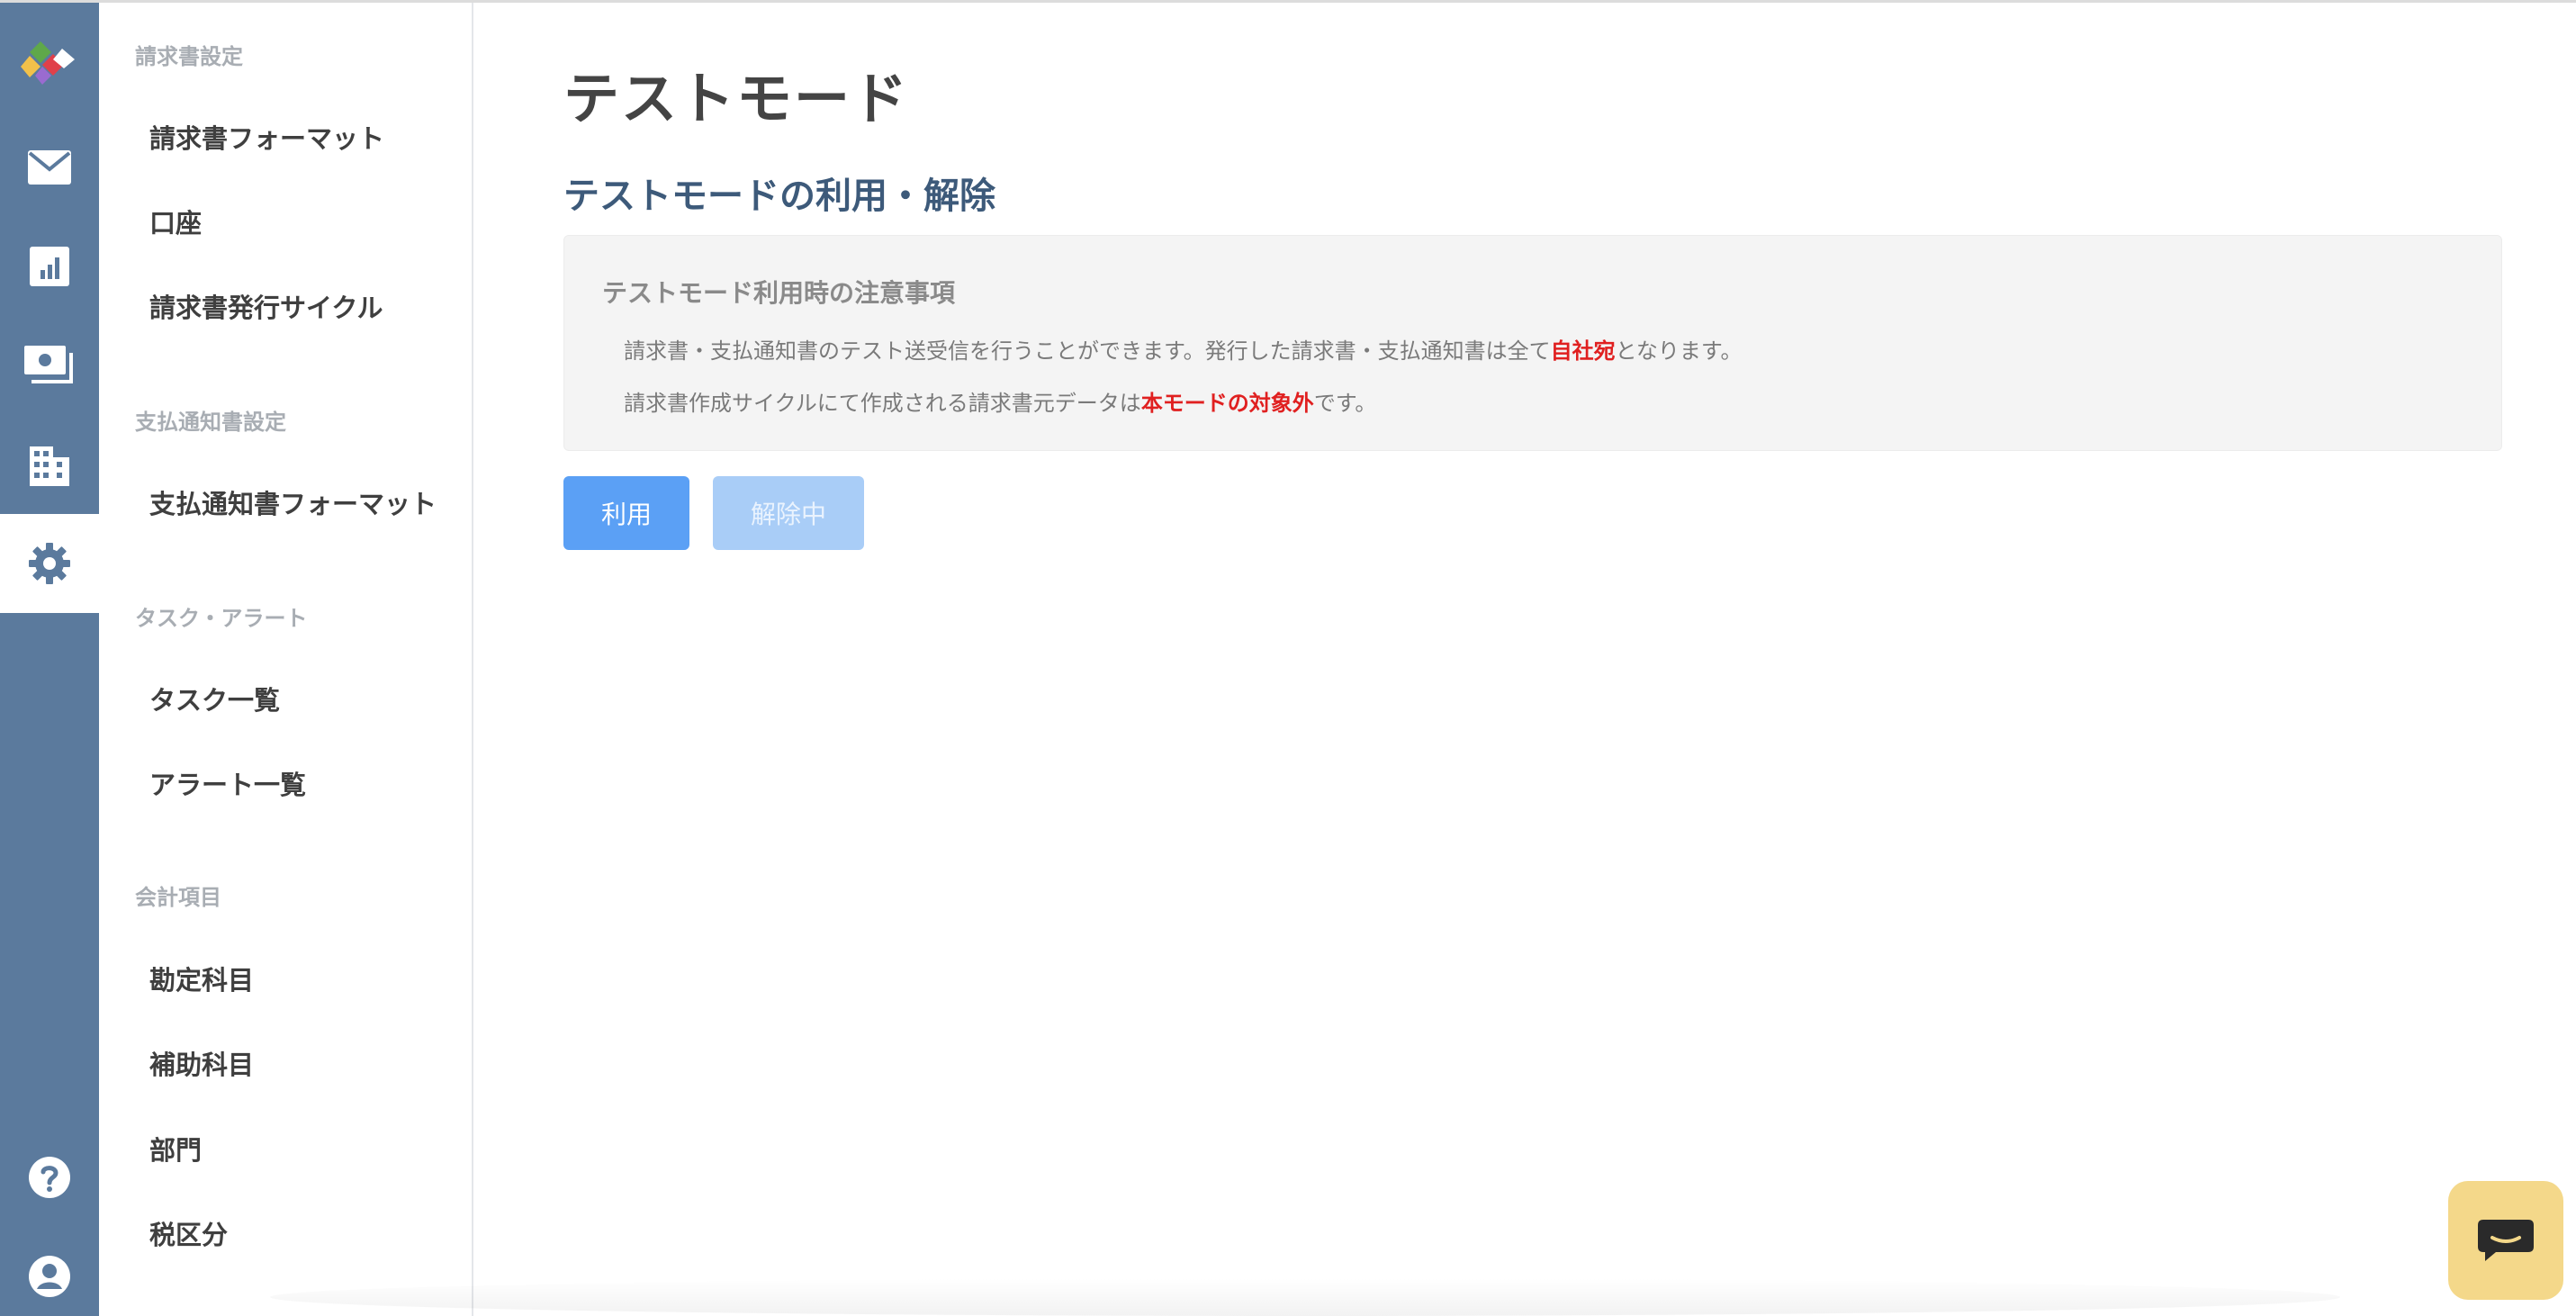  Describe the element at coordinates (49, 266) in the screenshot. I see `report-icon` at that location.